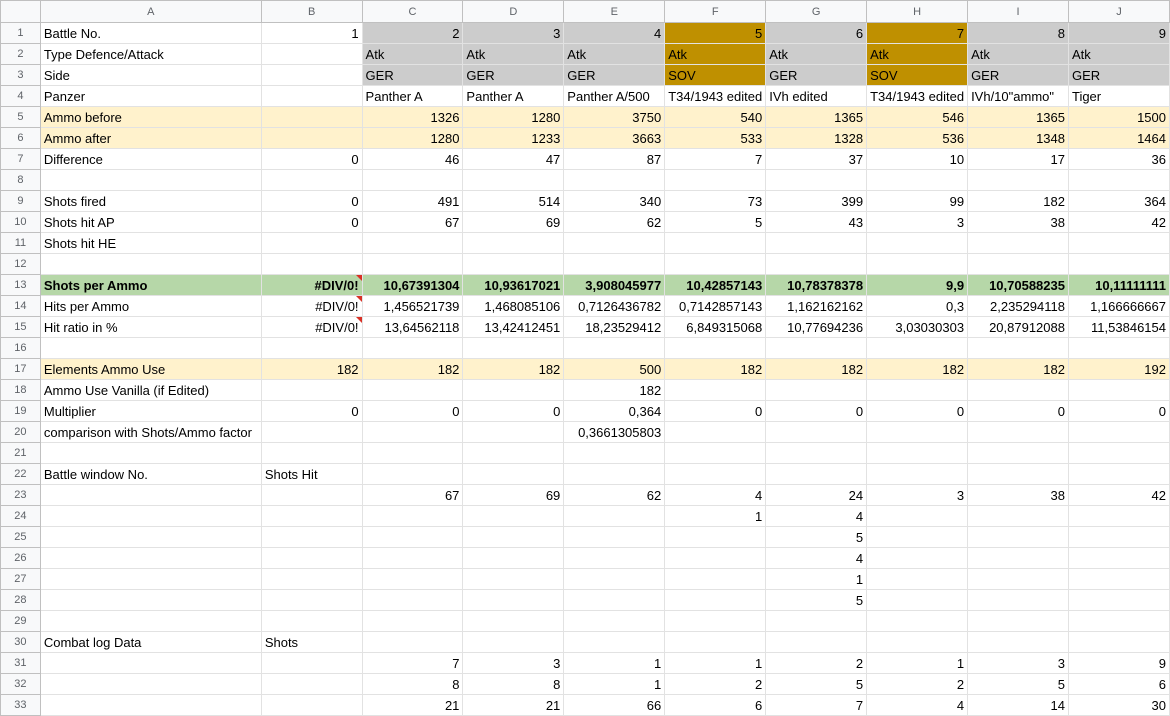 This screenshot has width=1170, height=716. I want to click on cell-b19: 0, so click(311, 411).